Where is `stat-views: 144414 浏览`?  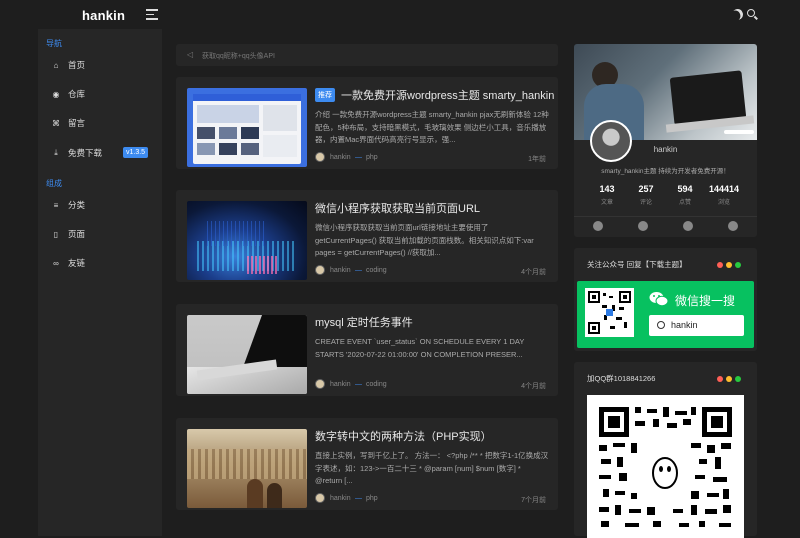
stat-views: 144414 浏览 is located at coordinates (724, 195).